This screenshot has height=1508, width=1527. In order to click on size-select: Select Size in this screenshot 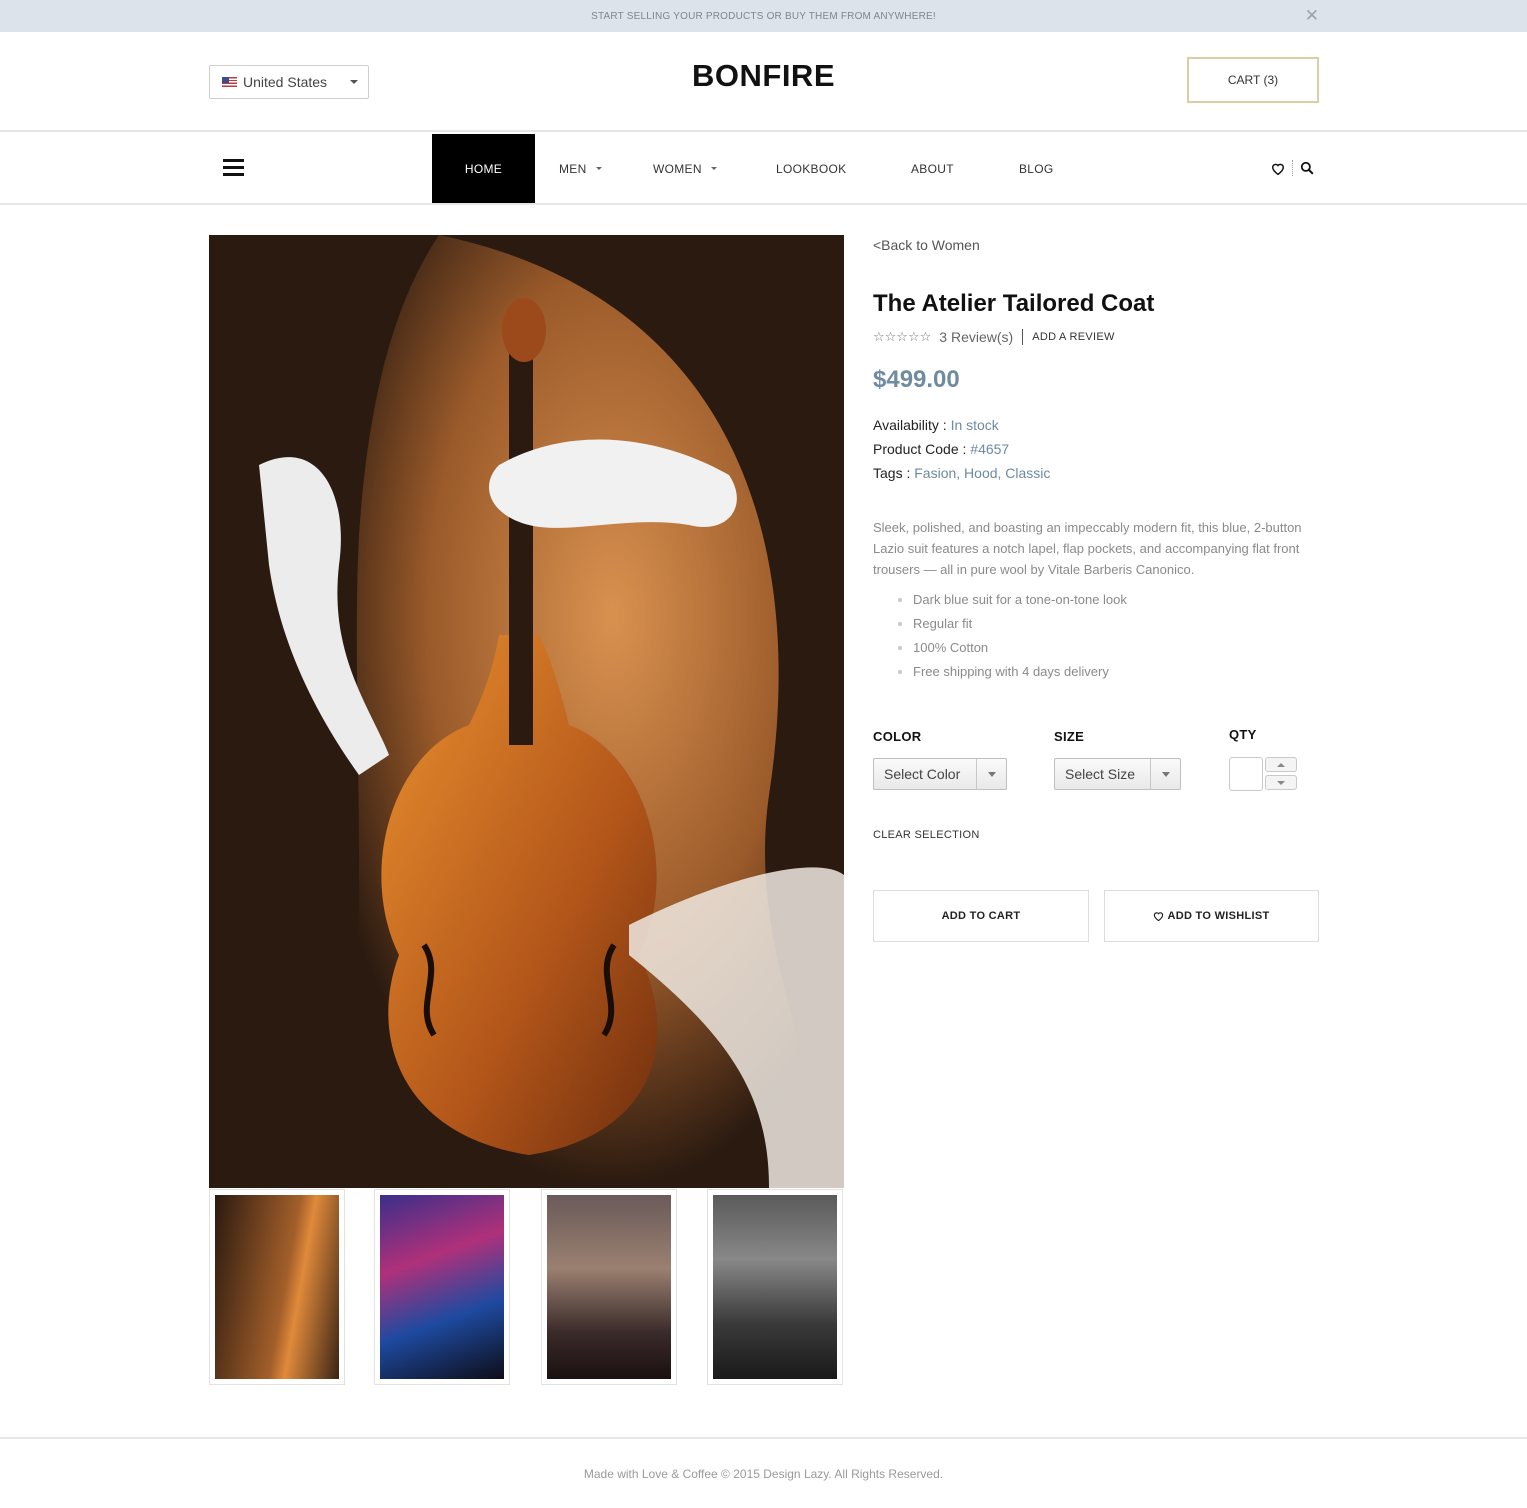, I will do `click(1117, 774)`.